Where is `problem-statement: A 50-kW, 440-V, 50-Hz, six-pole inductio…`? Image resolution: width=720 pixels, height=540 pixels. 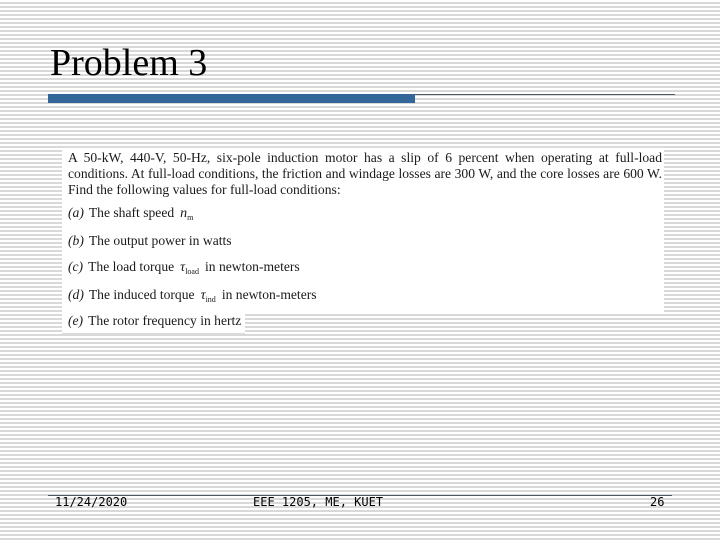 problem-statement: A 50-kW, 440-V, 50-Hz, six-pole inductio… is located at coordinates (365, 173).